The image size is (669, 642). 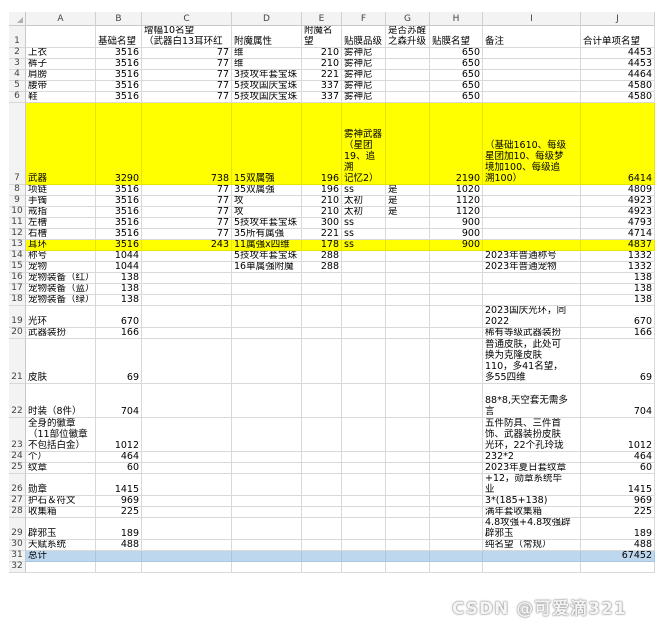 I want to click on cell-c13: 243, so click(x=187, y=245).